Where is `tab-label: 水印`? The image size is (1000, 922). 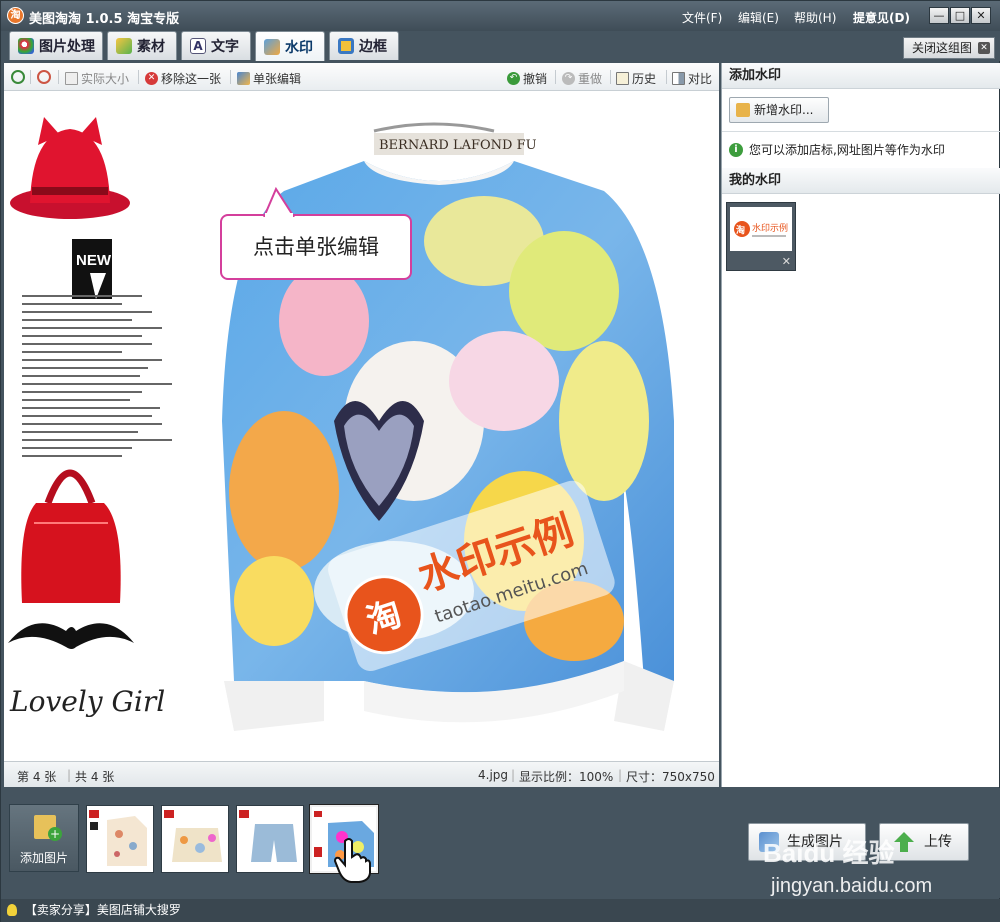
tab-label: 水印 is located at coordinates (299, 47).